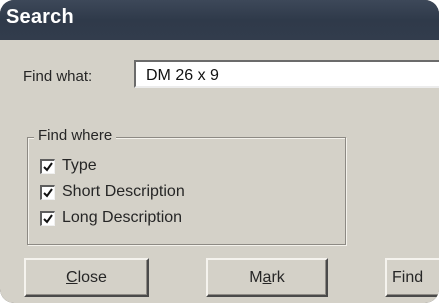 The image size is (439, 303). What do you see at coordinates (92, 277) in the screenshot?
I see `close-label-rest: lose` at bounding box center [92, 277].